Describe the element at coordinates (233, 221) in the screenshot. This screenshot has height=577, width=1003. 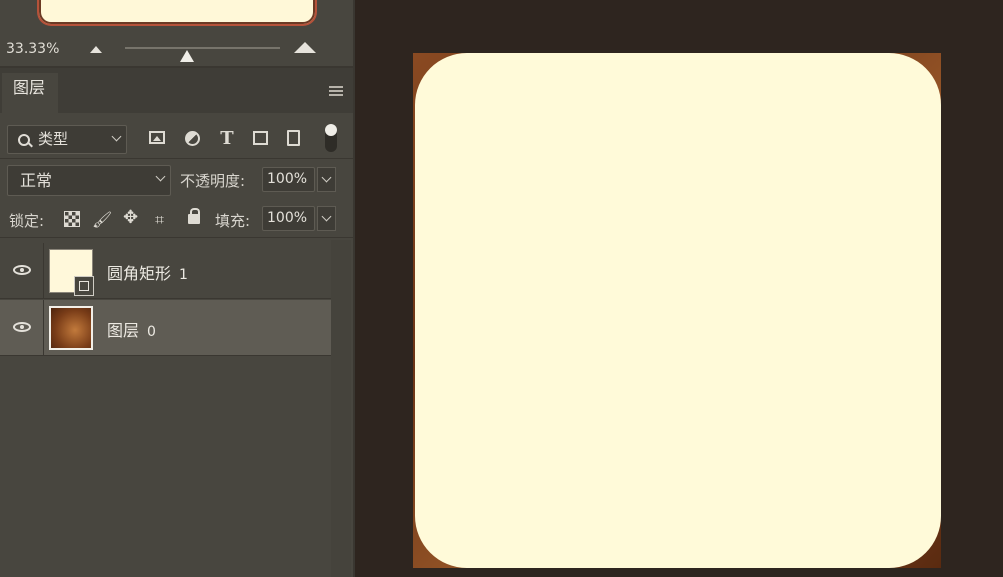
I see `fill-label: 填充:` at that location.